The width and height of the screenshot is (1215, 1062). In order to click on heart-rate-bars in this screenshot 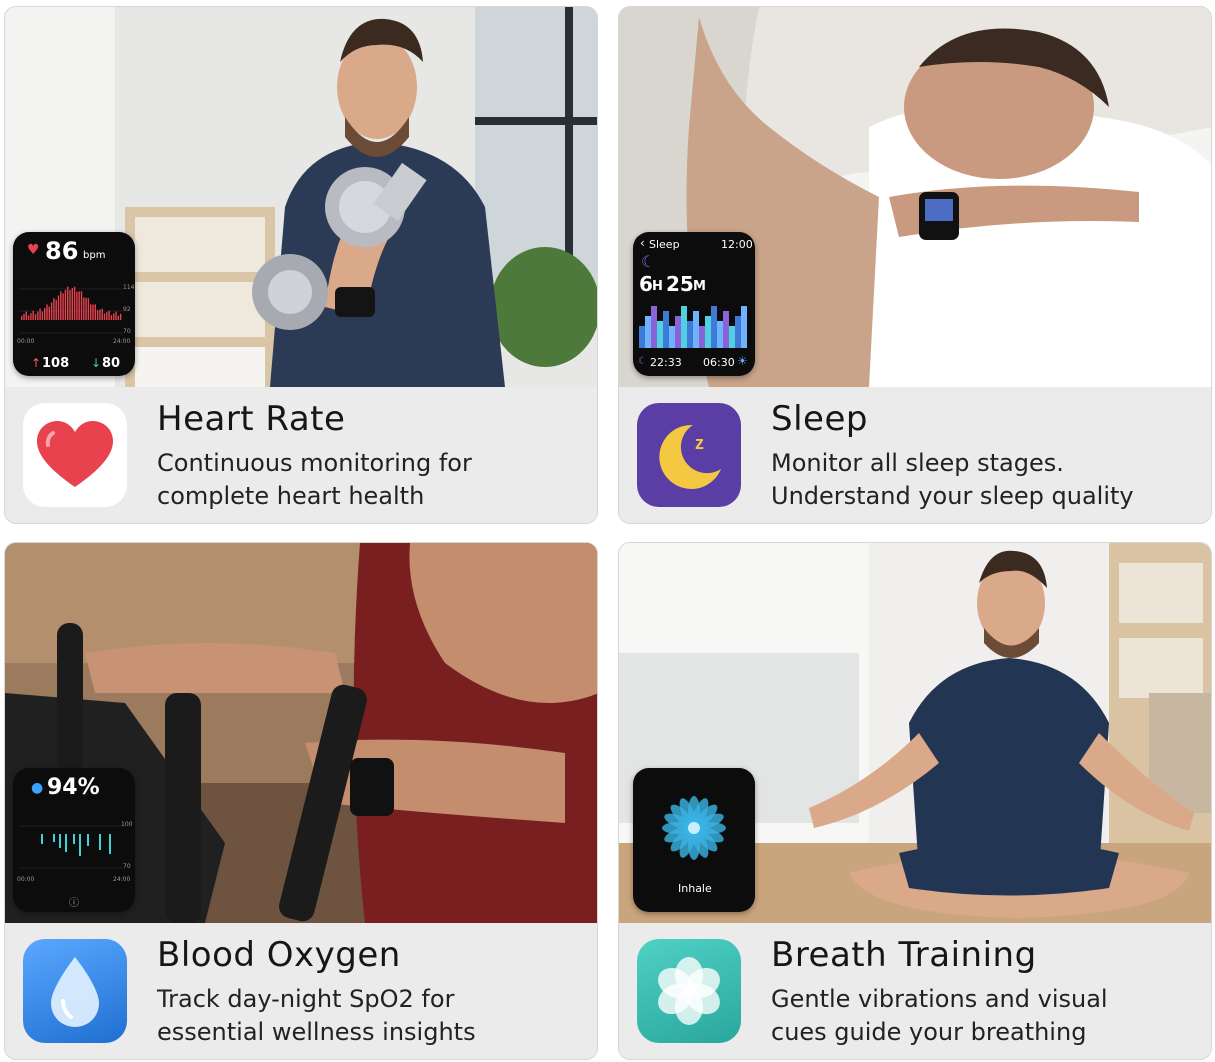, I will do `click(71, 303)`.